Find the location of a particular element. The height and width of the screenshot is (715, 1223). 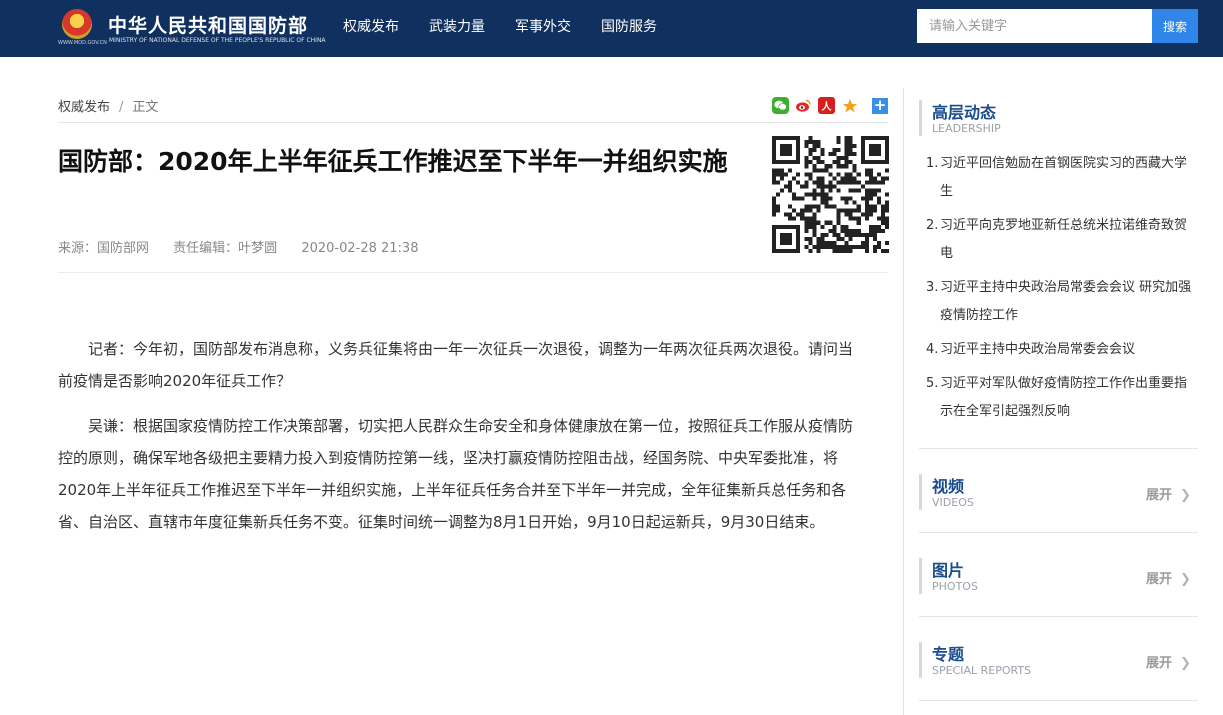

search-input is located at coordinates (1034, 26).